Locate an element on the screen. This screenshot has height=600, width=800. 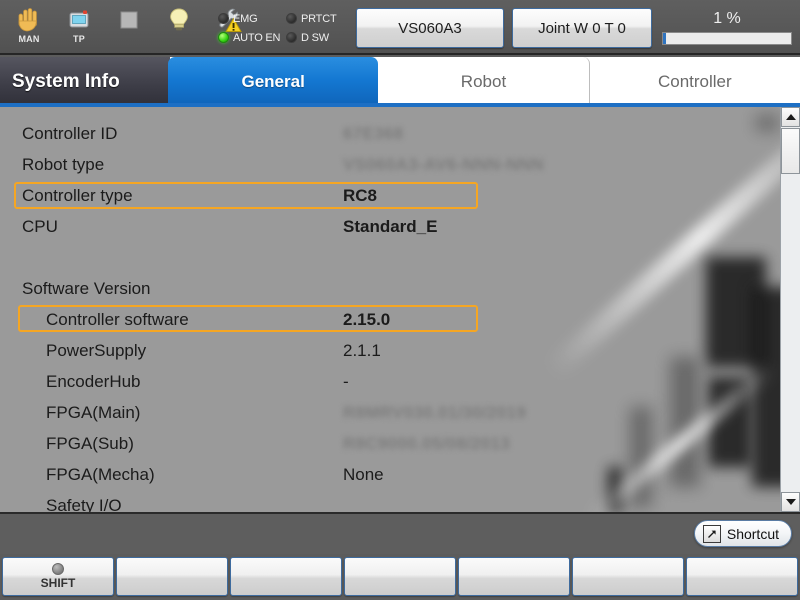
tab-group: General Robot Controller is located at coordinates (484, 82).